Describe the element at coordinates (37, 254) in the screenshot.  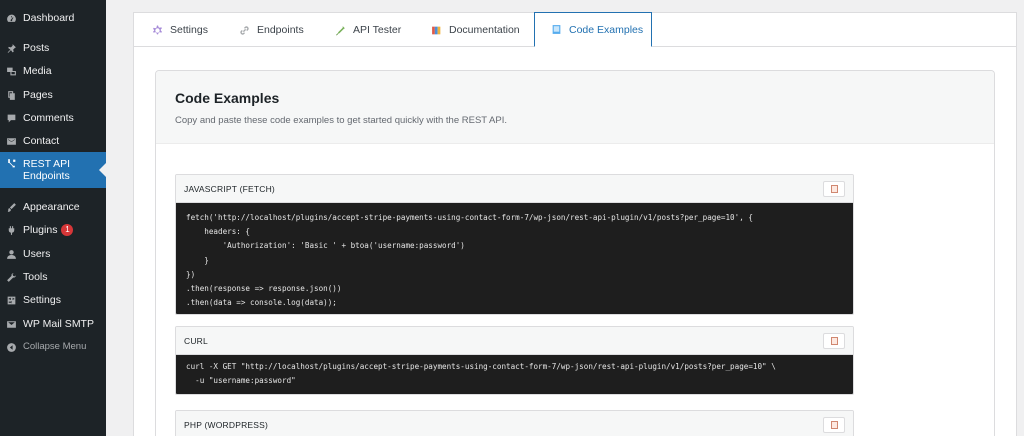
I see `menu-item-label: Users` at that location.